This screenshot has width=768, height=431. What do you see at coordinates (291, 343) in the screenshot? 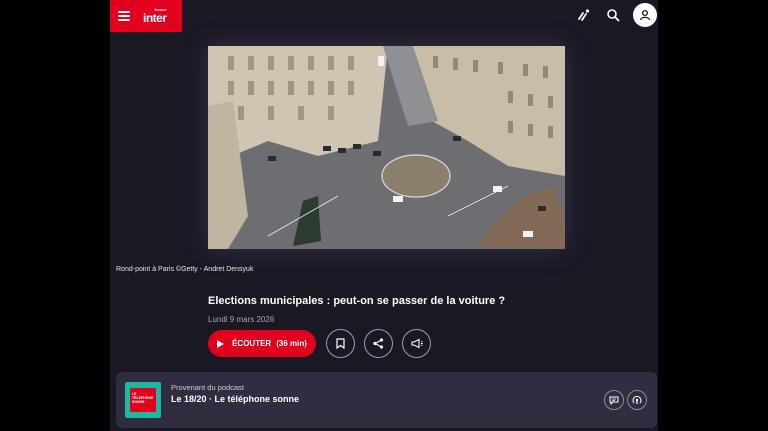
I see `episode-duration: (36 min)` at bounding box center [291, 343].